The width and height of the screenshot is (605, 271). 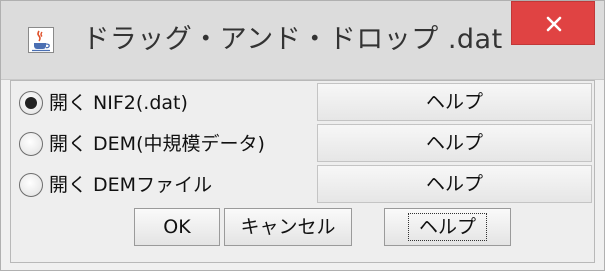 I want to click on help-button-main: ヘルプ, so click(x=447, y=227).